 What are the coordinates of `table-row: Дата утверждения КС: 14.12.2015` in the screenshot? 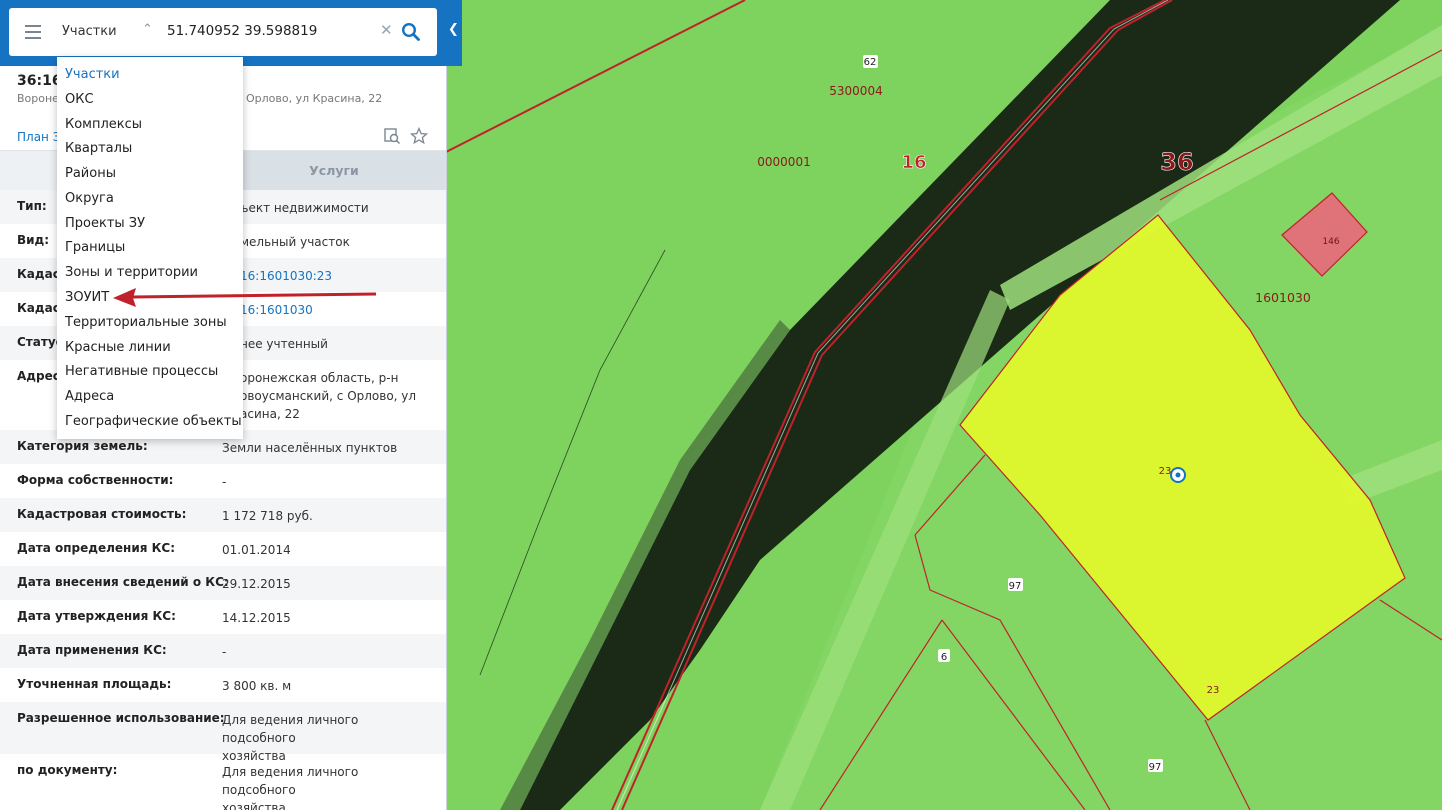 It's located at (223, 617).